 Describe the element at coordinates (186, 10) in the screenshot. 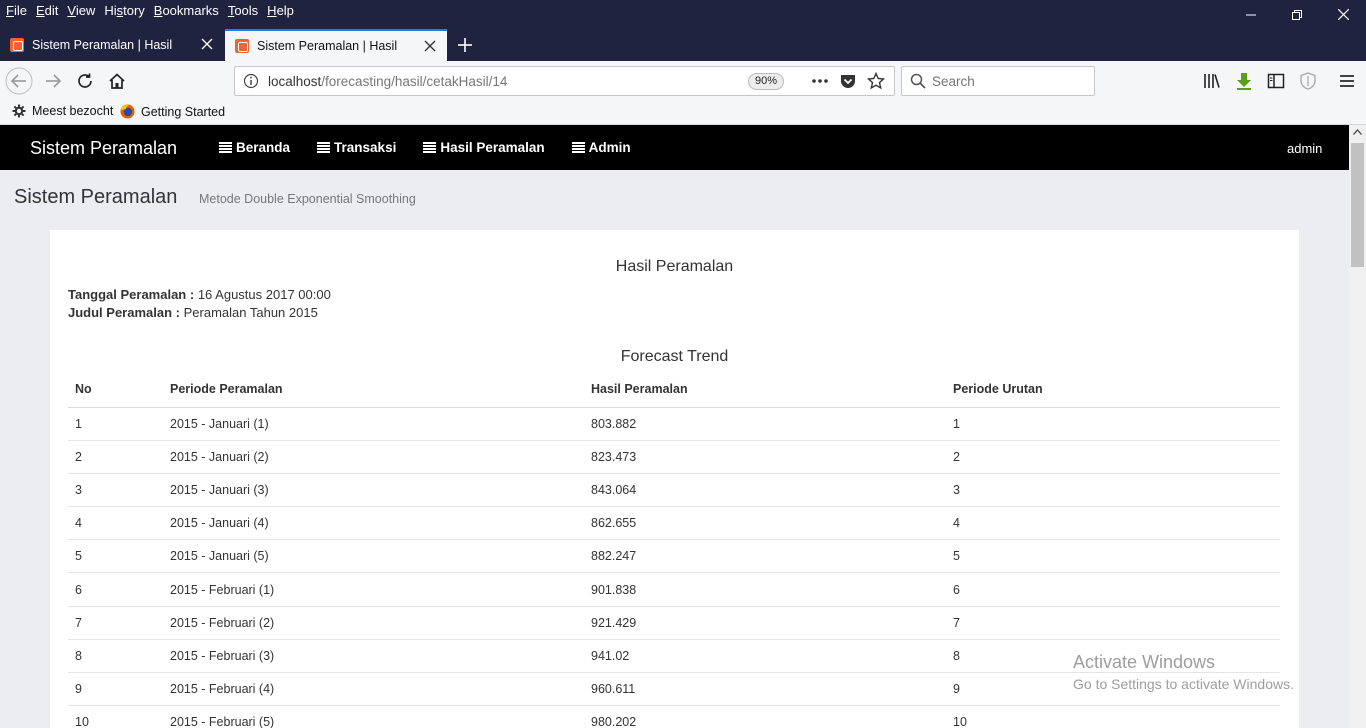

I see `menu-bookmarks: Bookmarks` at that location.